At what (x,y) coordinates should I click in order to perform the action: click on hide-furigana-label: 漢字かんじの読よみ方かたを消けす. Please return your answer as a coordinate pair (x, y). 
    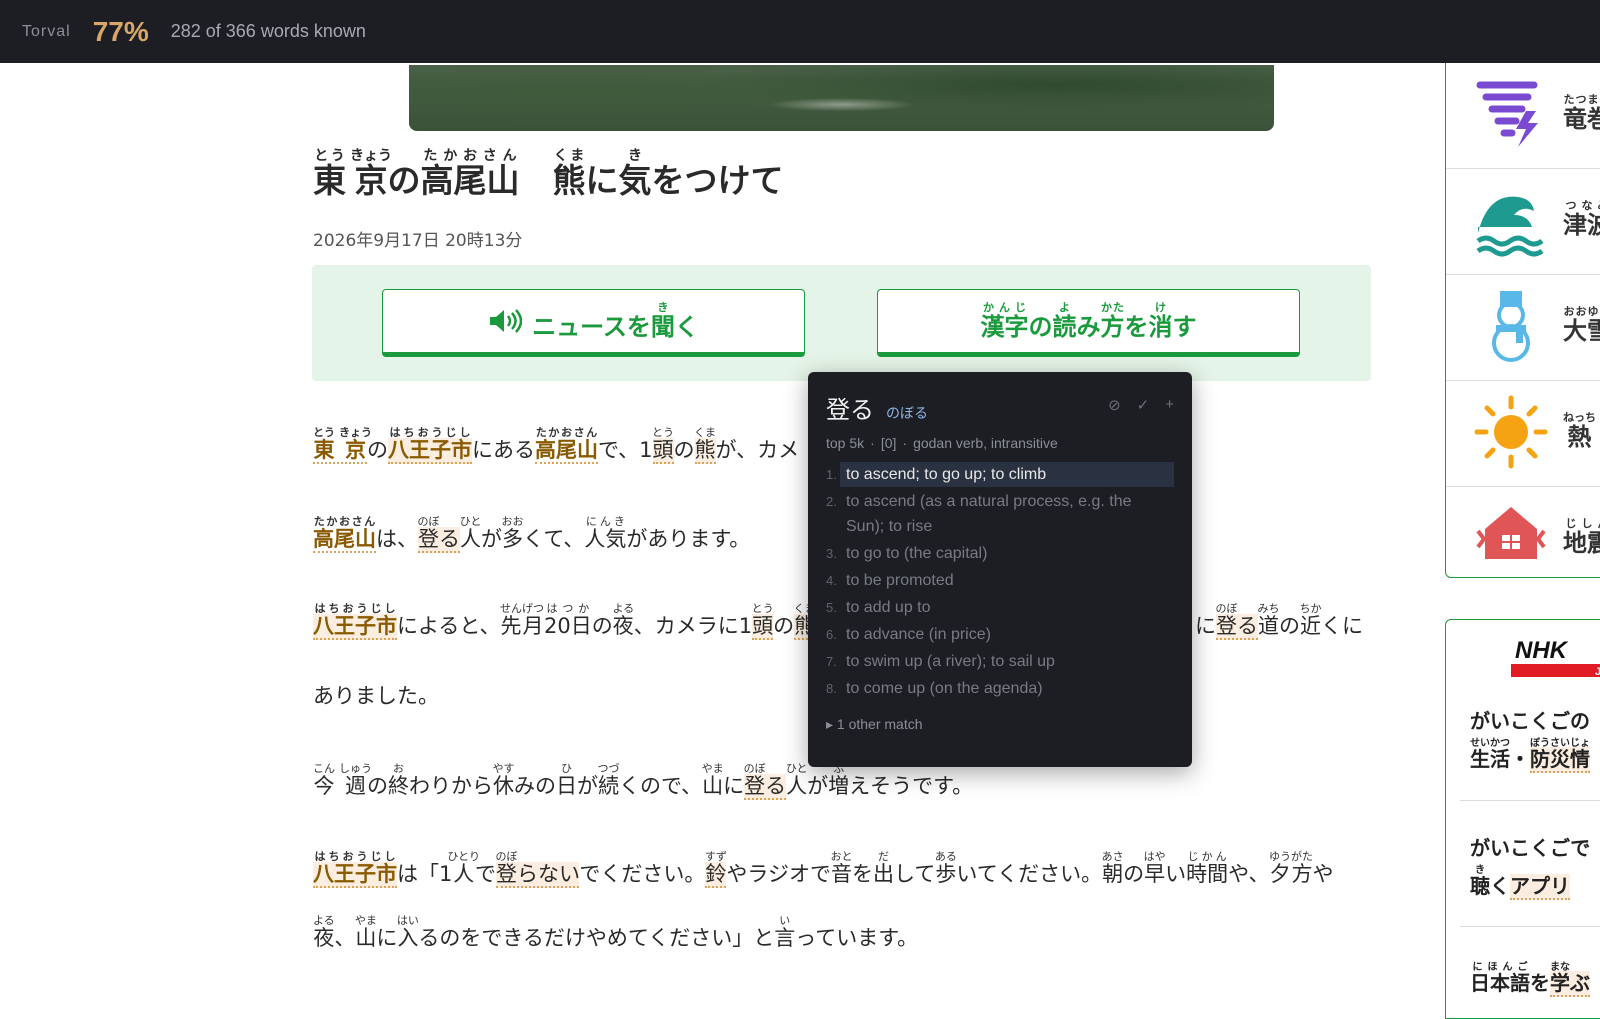
    Looking at the image, I should click on (1088, 320).